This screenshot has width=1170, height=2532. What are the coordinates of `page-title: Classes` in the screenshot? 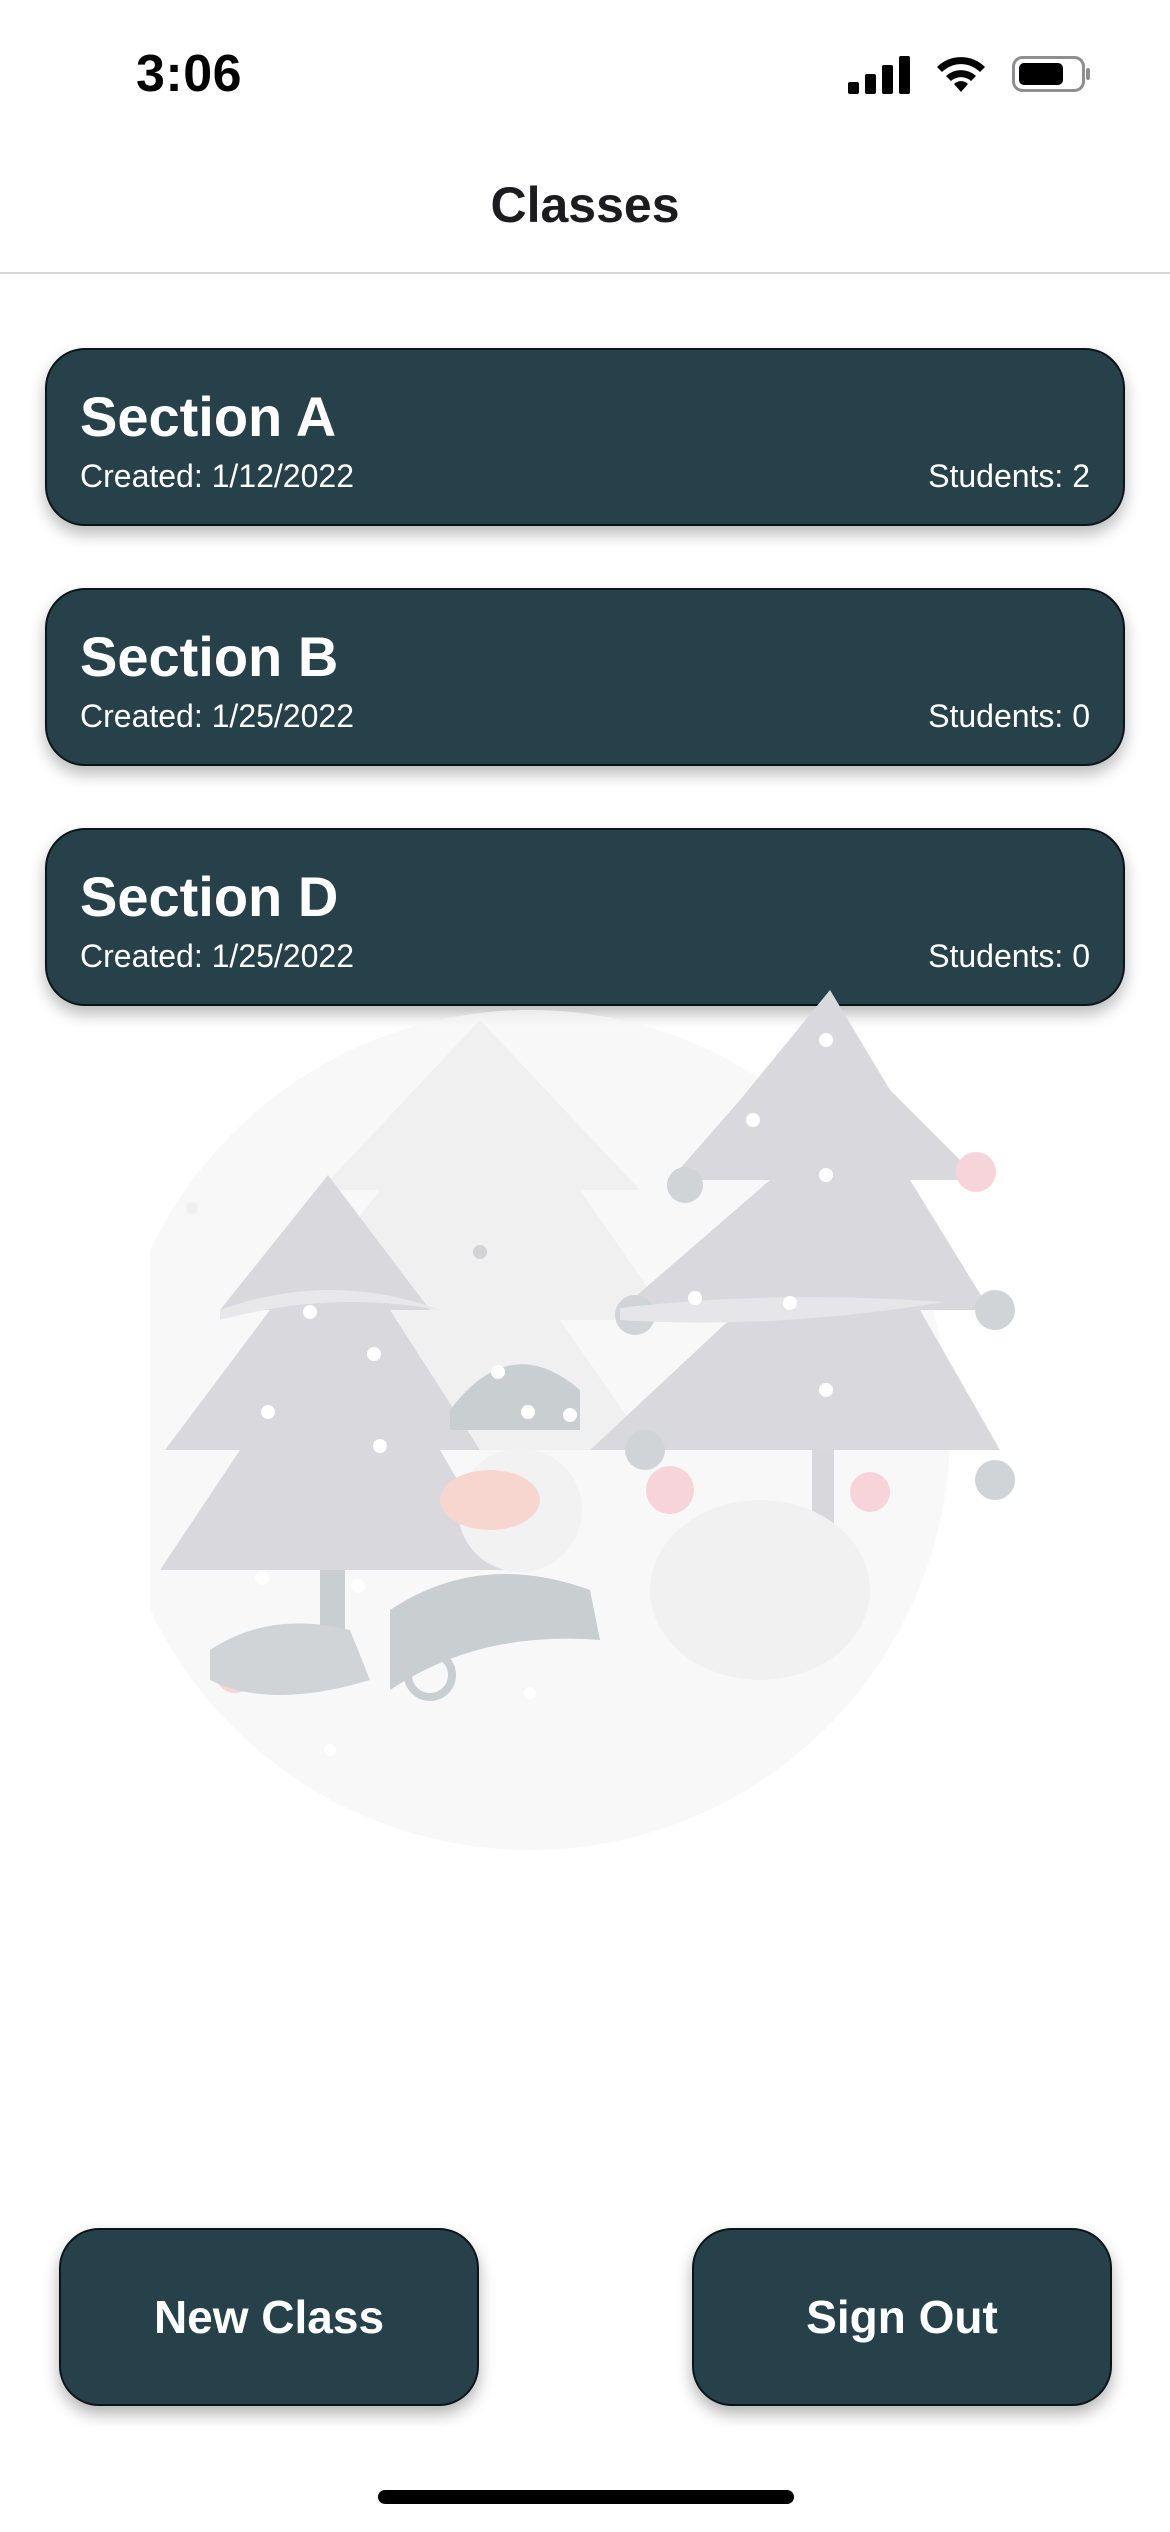 It's located at (585, 205).